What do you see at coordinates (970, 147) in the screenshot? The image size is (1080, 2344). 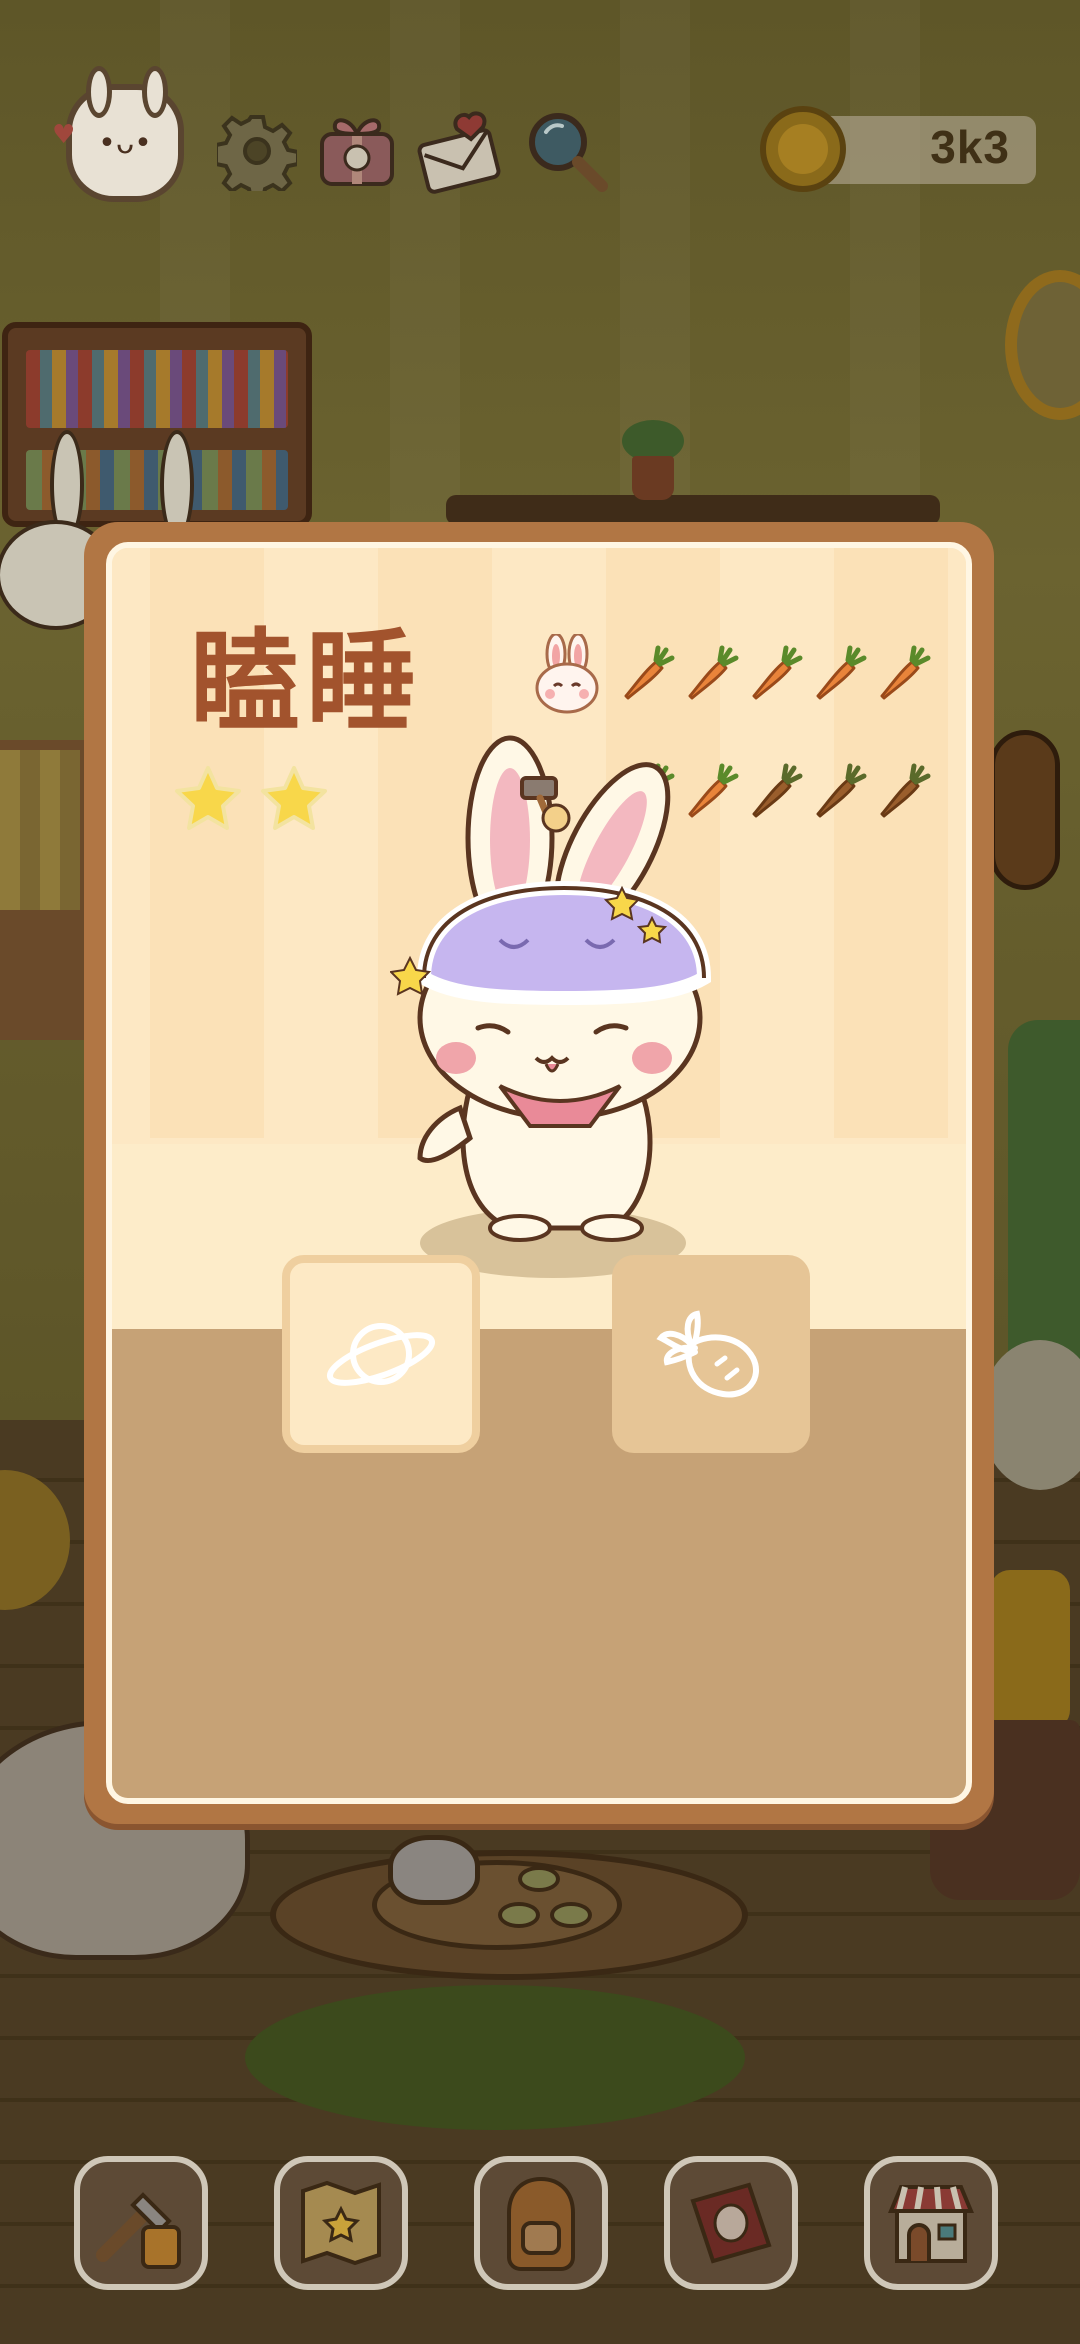 I see `coin-amount: 3k3` at bounding box center [970, 147].